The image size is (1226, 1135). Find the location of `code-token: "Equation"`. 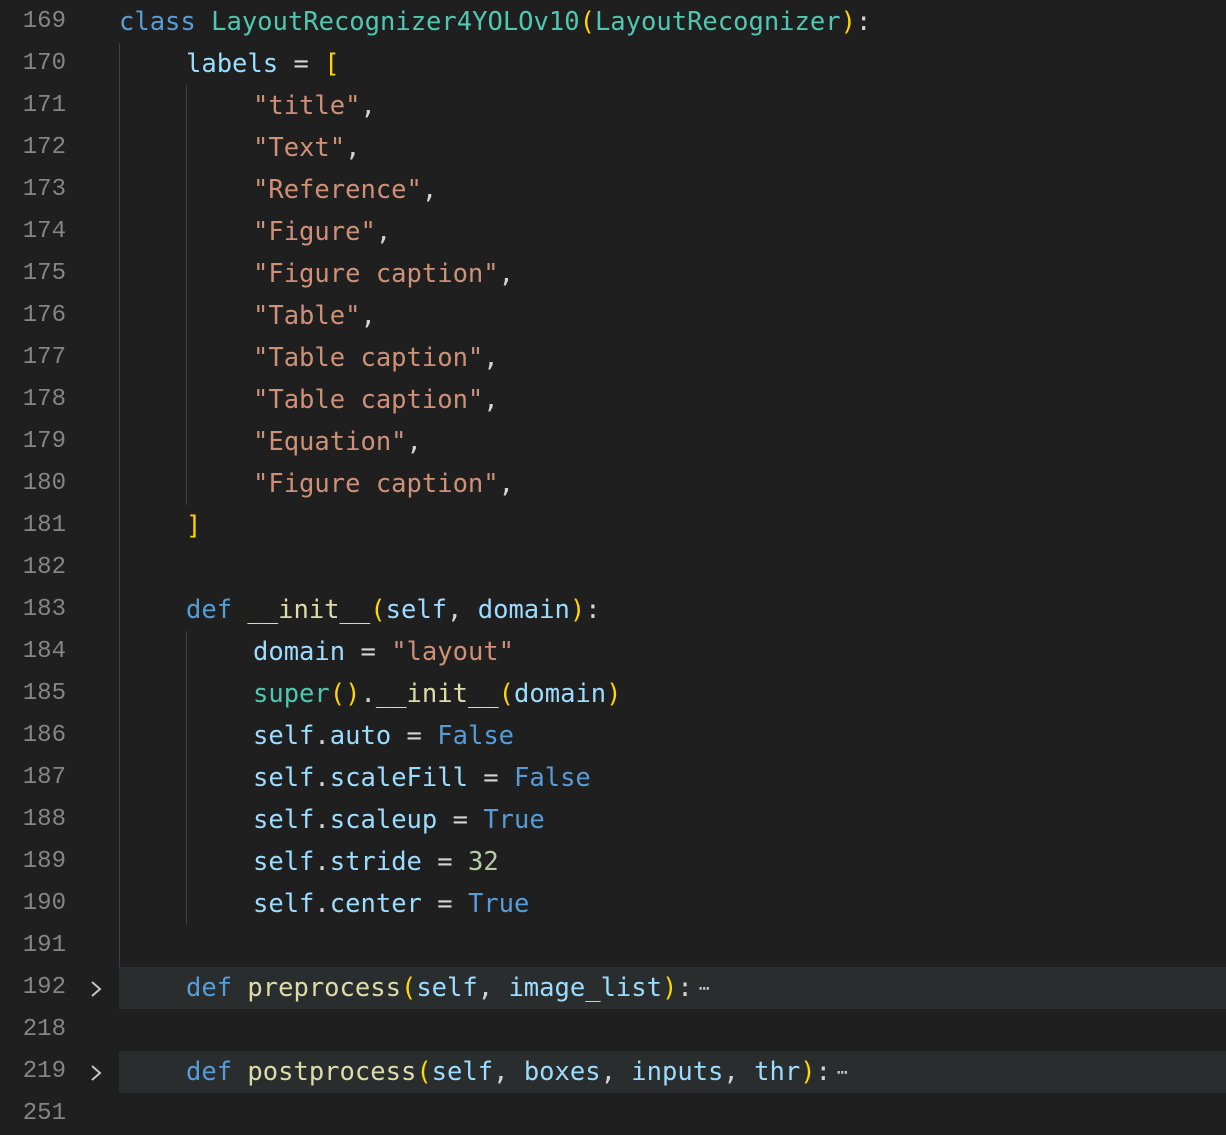

code-token: "Equation" is located at coordinates (330, 442).